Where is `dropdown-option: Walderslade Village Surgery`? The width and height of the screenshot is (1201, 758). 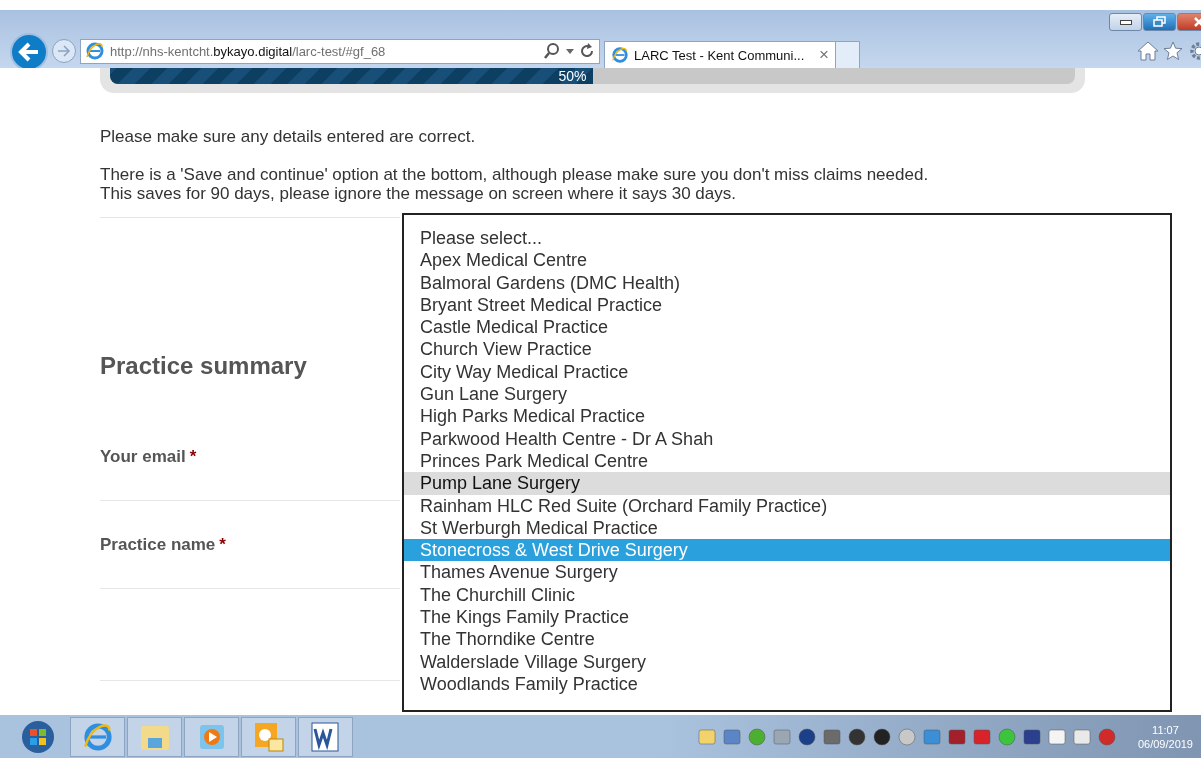 dropdown-option: Walderslade Village Surgery is located at coordinates (787, 661).